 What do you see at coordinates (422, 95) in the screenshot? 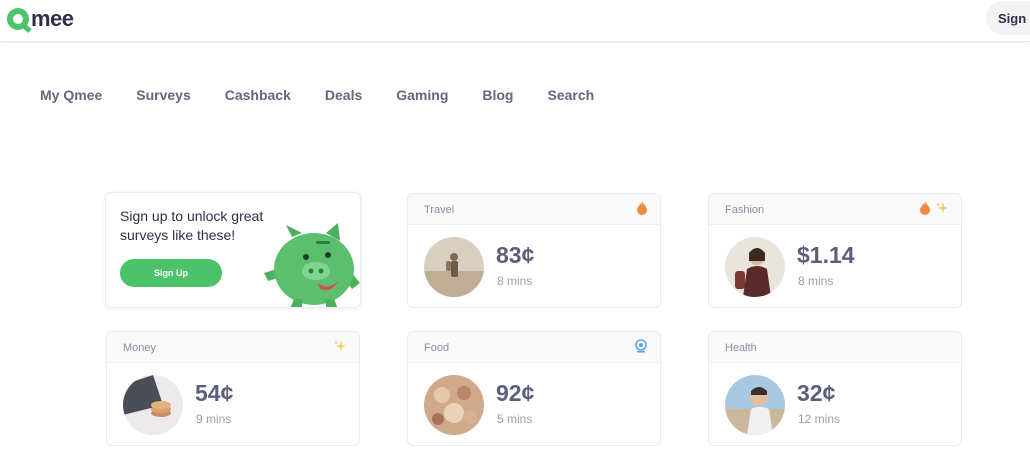
I see `nav-gaming: Gaming` at bounding box center [422, 95].